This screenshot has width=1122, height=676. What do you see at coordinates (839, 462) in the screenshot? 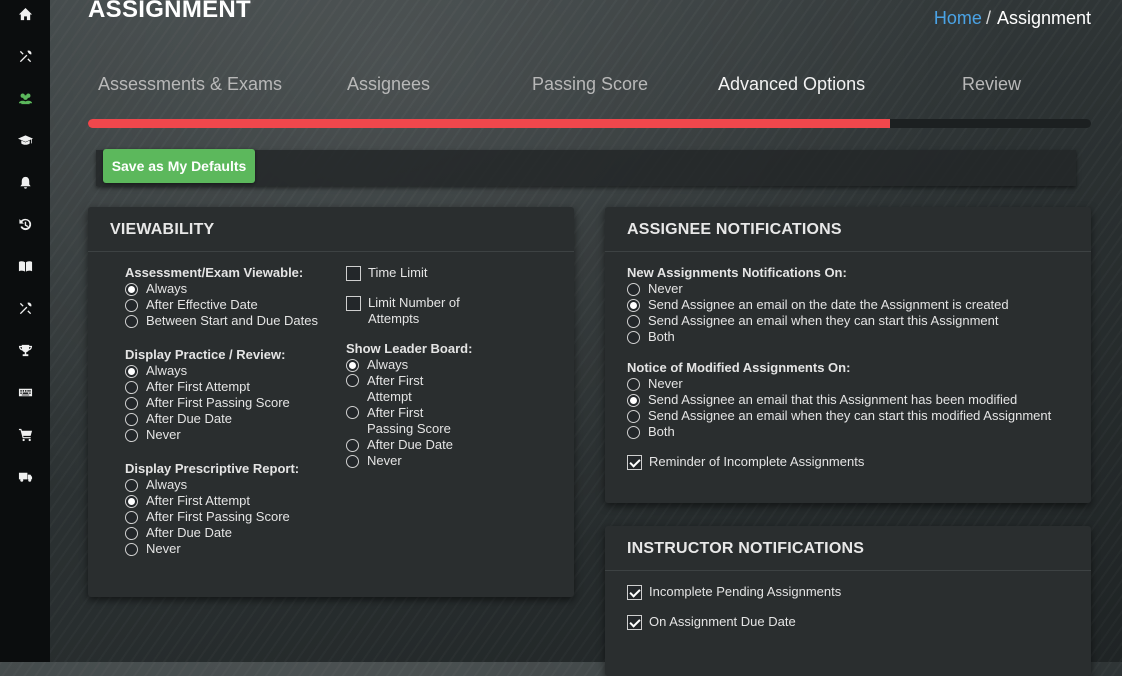
I see `reminder-incomplete-option: Reminder of Incomplete Assignments` at bounding box center [839, 462].